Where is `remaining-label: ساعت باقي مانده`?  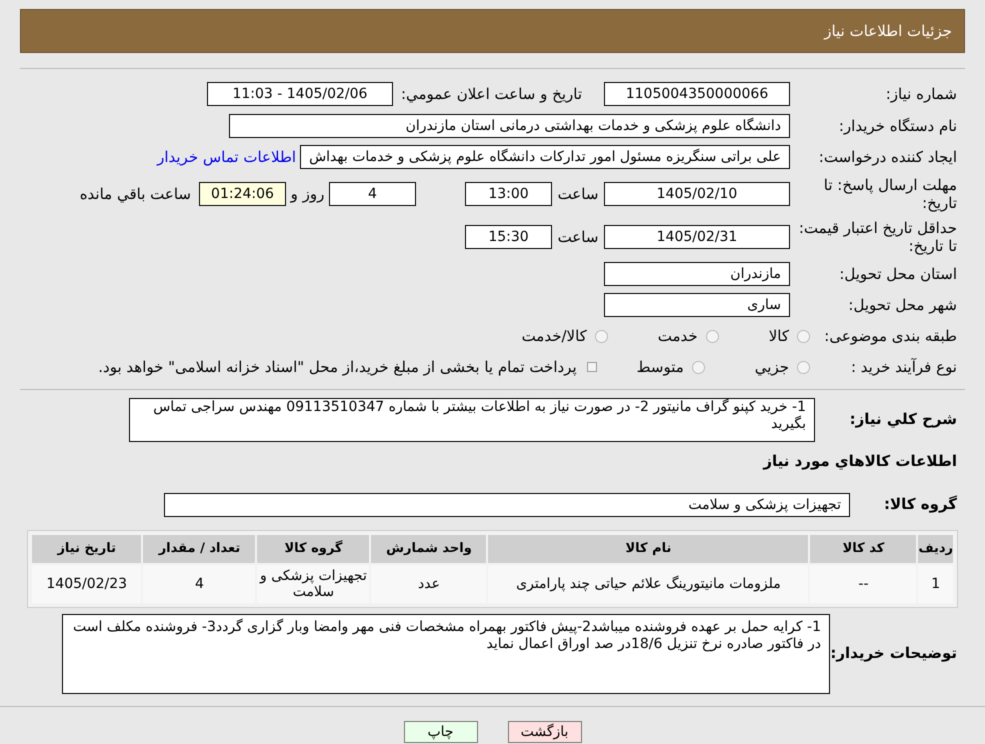
remaining-label: ساعت باقي مانده is located at coordinates (135, 194).